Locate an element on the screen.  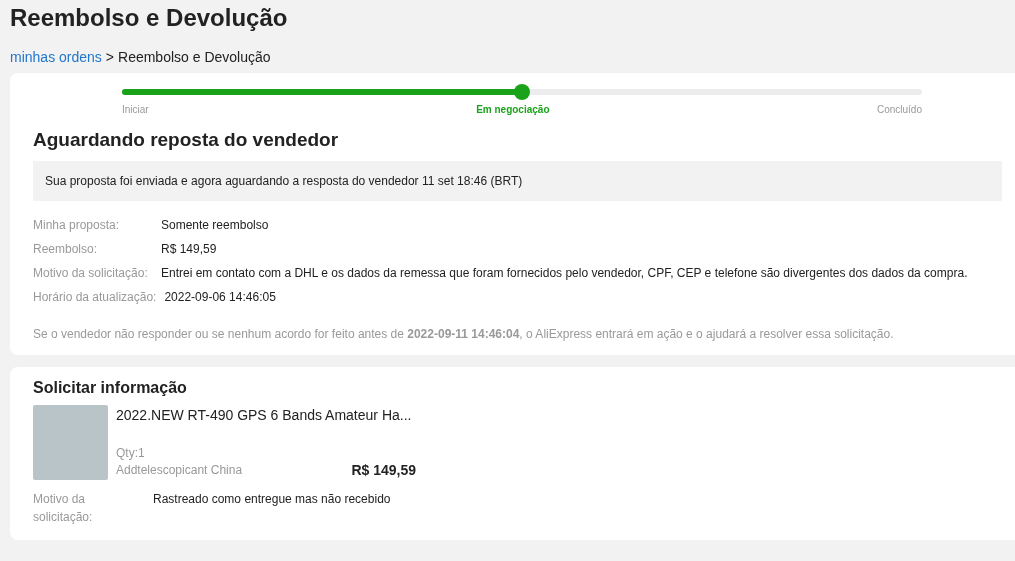
page-title: Reembolso e Devolução is located at coordinates (149, 18).